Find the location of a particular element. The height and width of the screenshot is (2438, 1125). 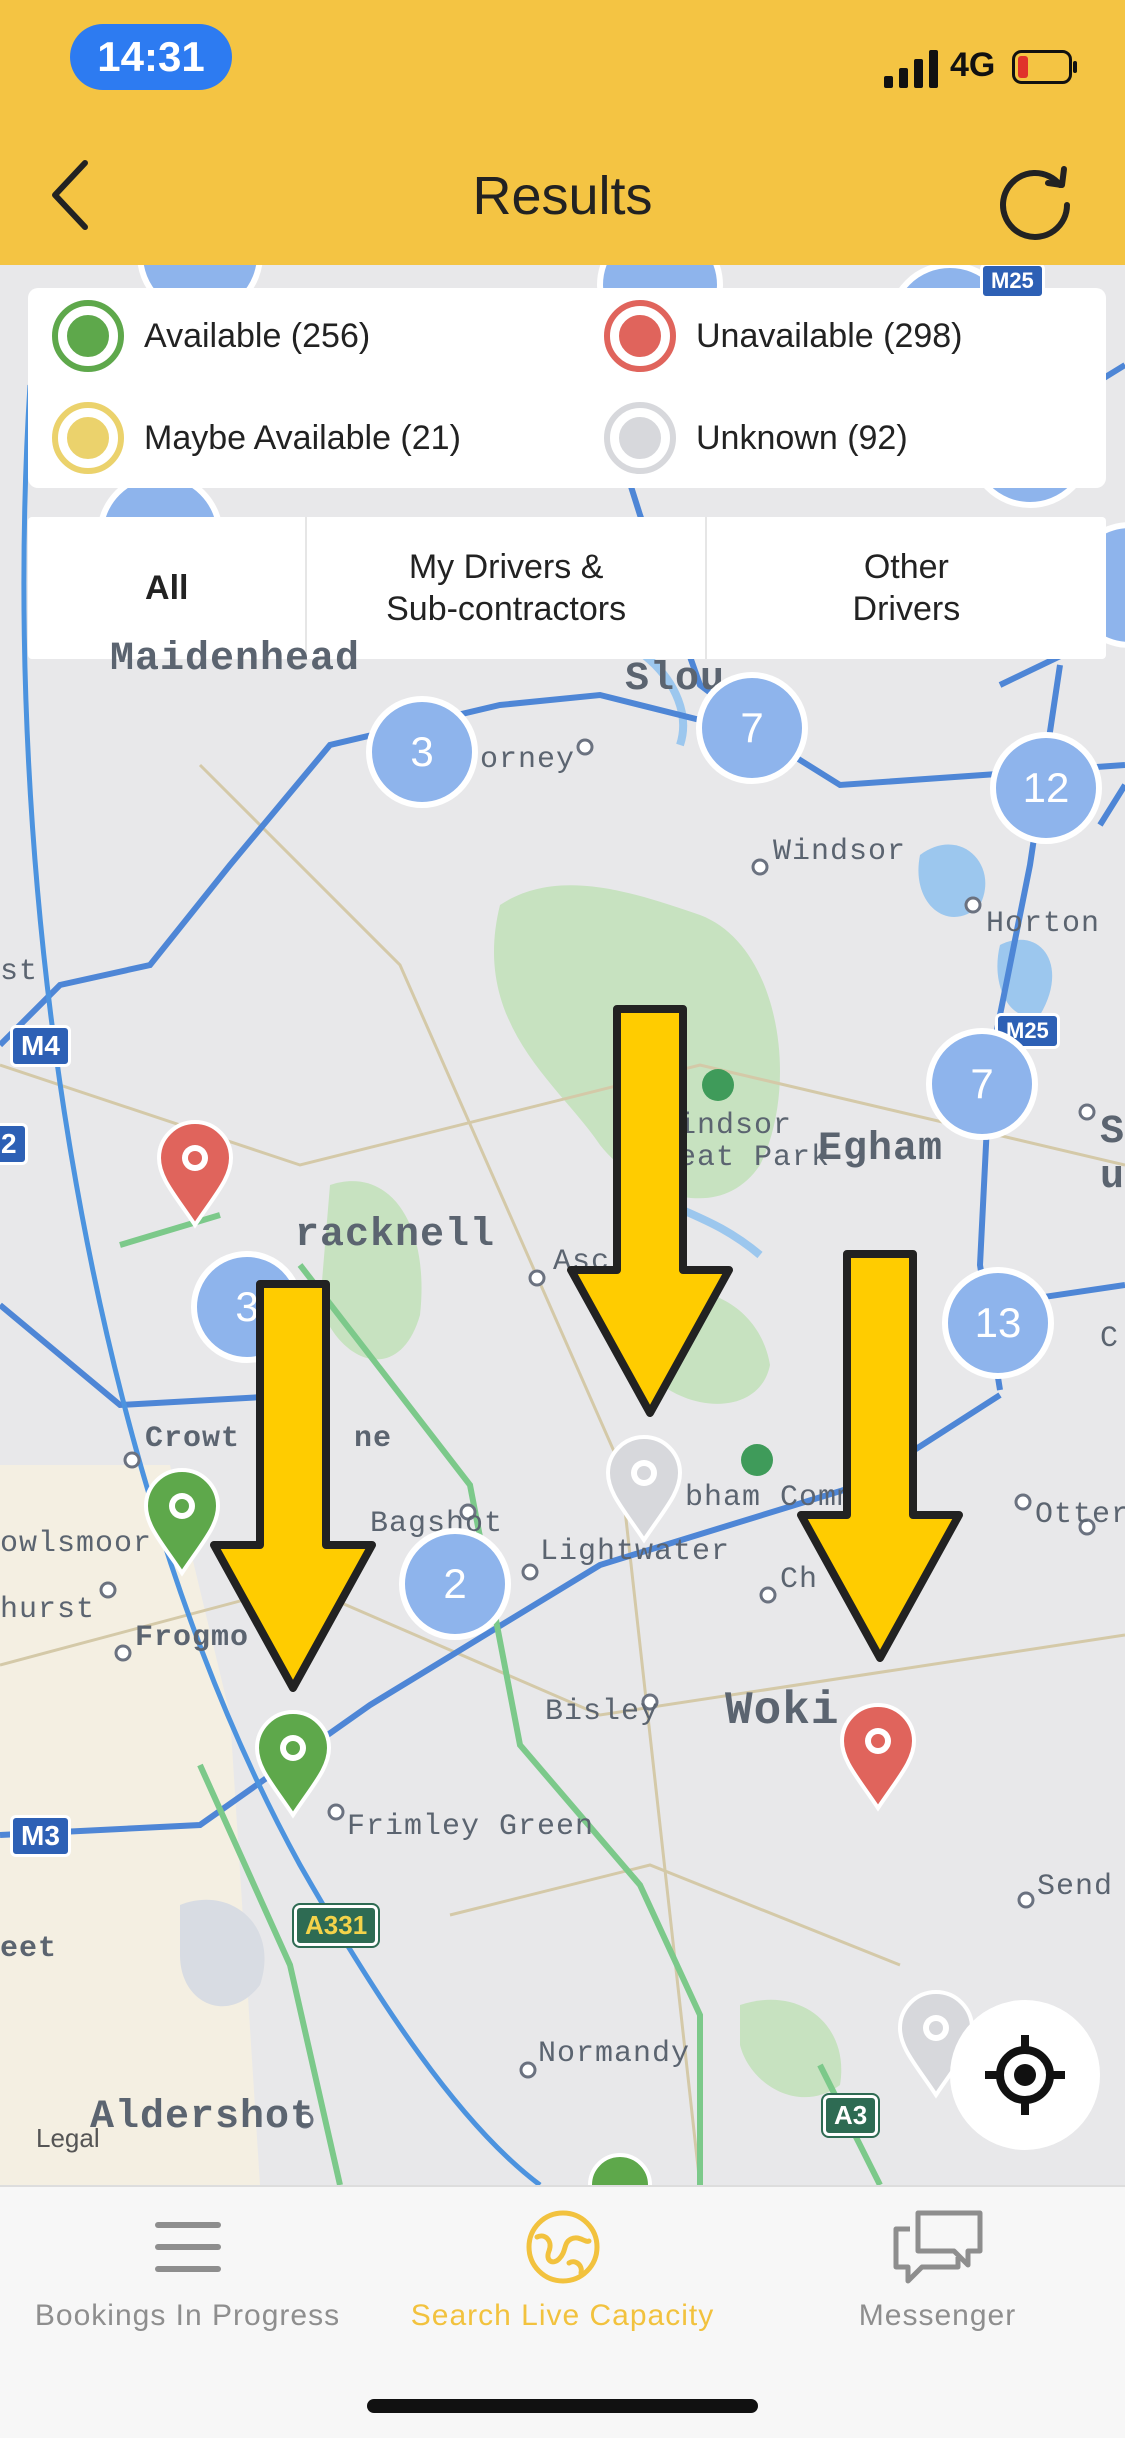

road-m25-top: M25 is located at coordinates (1012, 282).